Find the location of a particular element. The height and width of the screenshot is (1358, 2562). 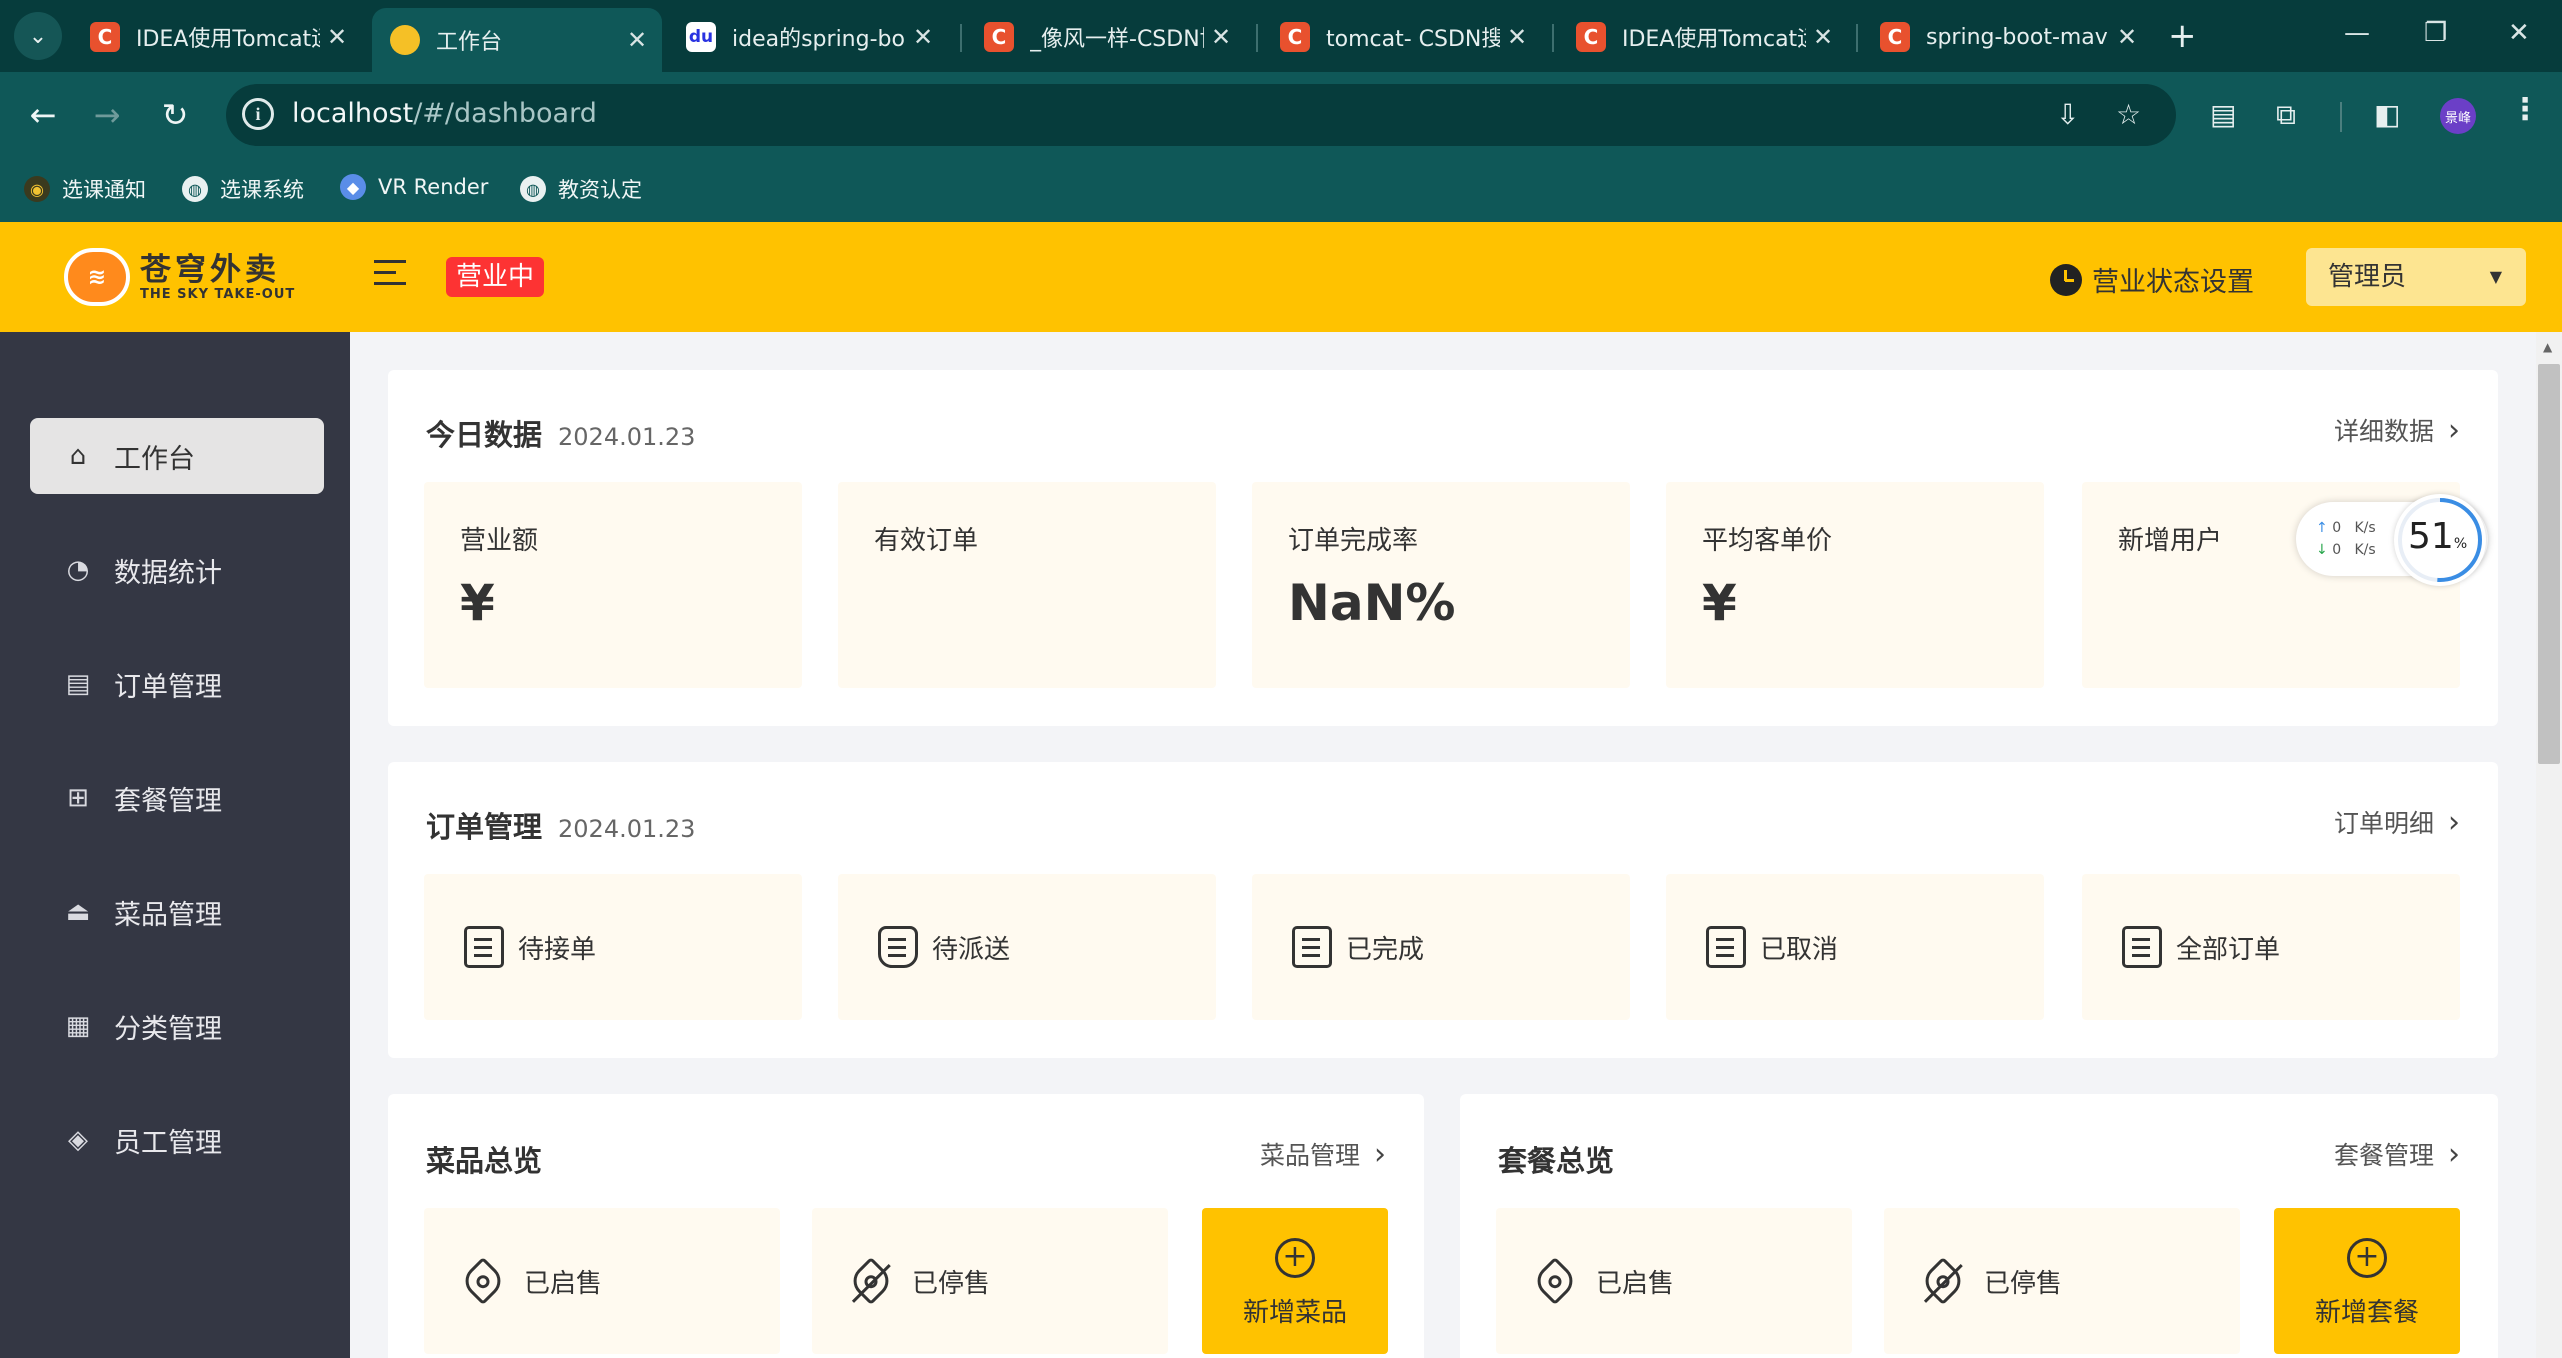

toolbar-separator is located at coordinates (2341, 117).